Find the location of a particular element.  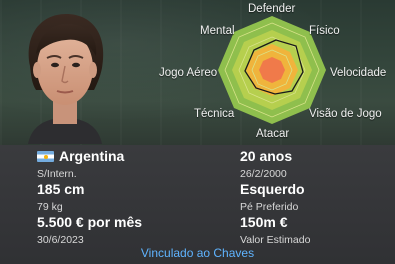

radar-label-defender: Defender is located at coordinates (272, 9).